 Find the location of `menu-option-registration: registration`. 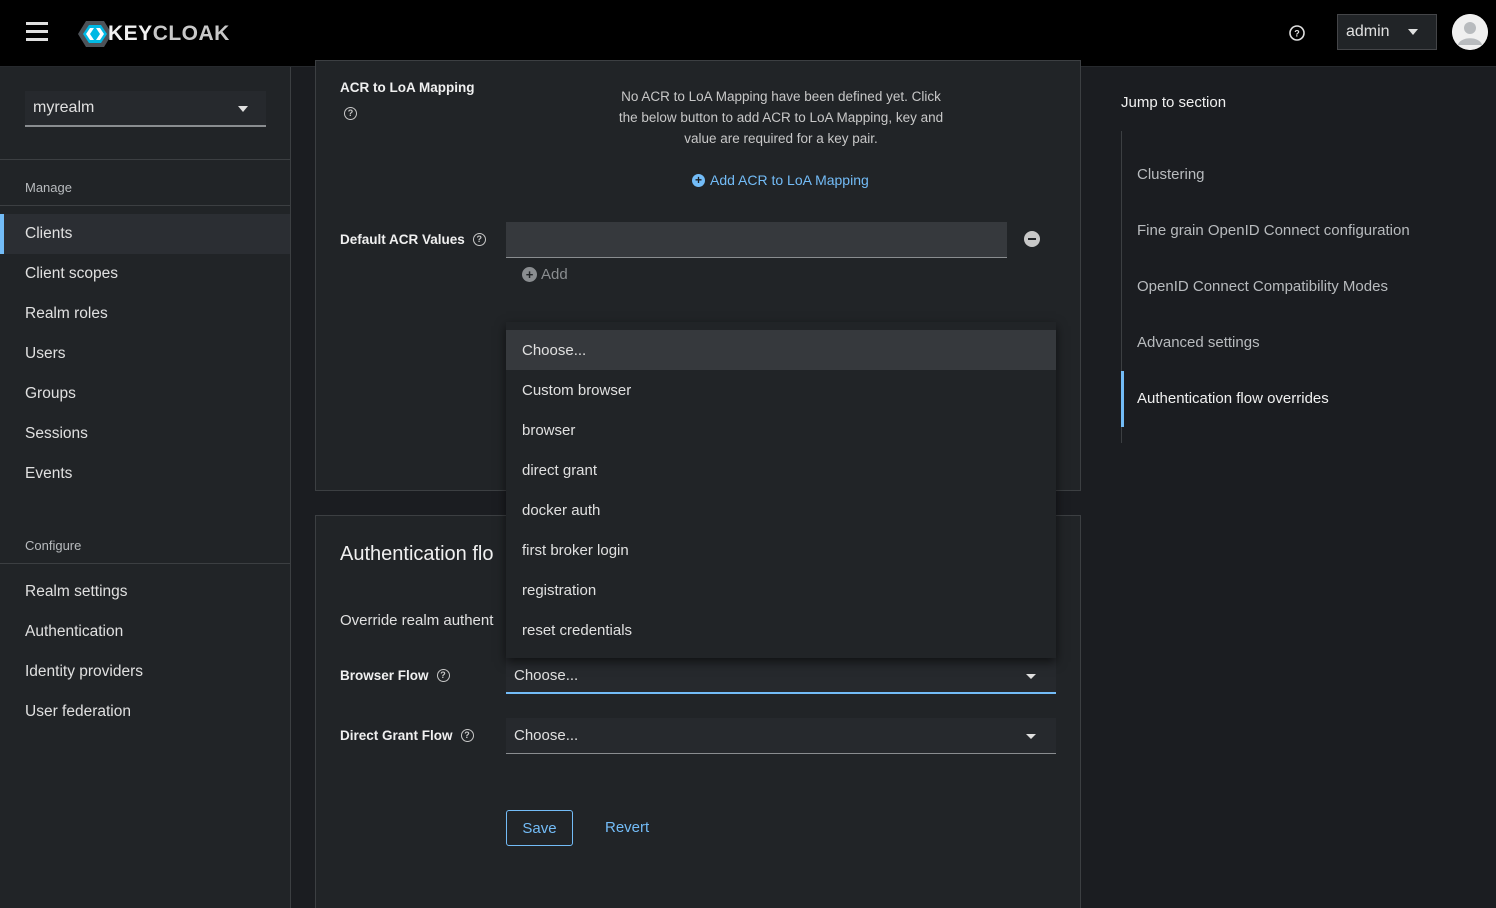

menu-option-registration: registration is located at coordinates (781, 590).